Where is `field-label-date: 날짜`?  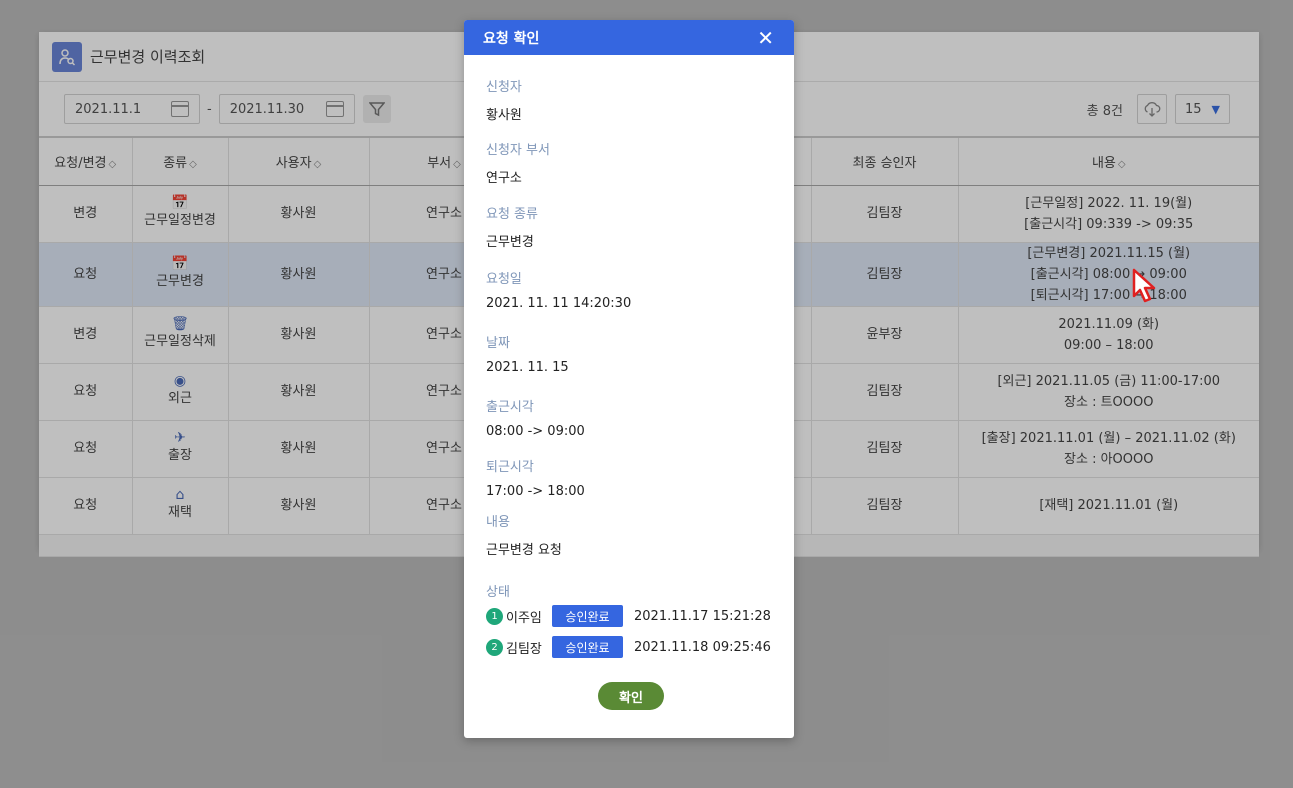 field-label-date: 날짜 is located at coordinates (498, 343).